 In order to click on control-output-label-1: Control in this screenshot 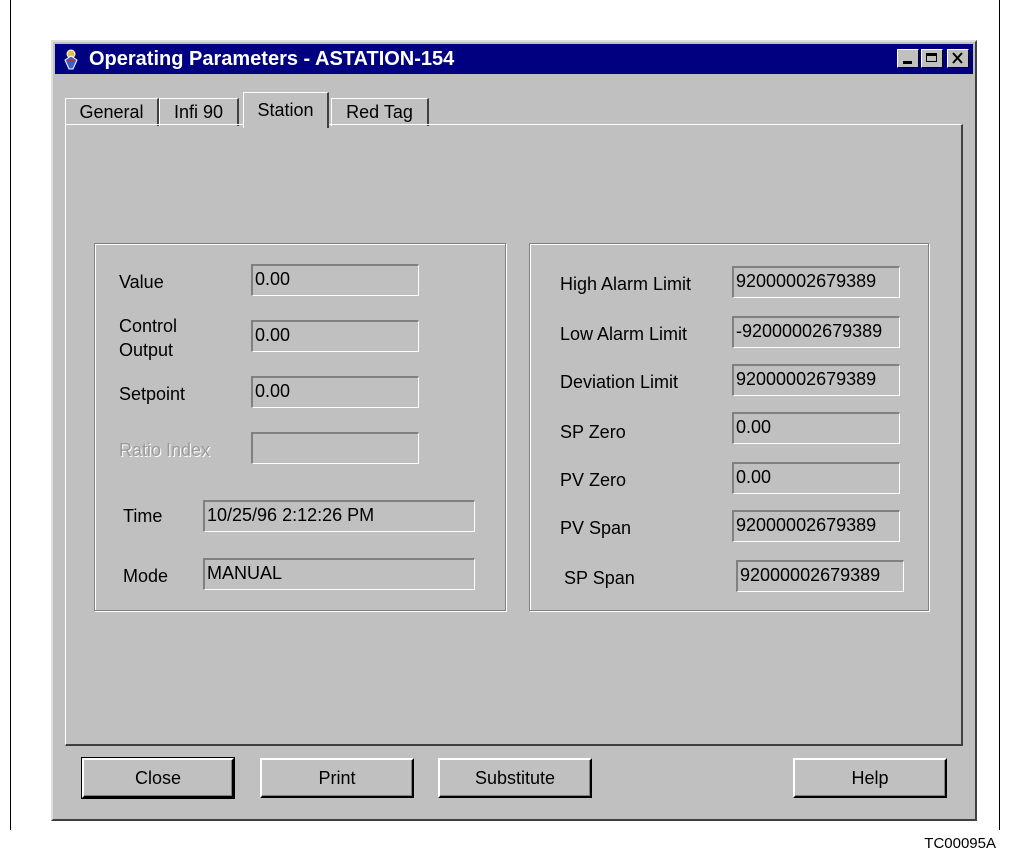, I will do `click(148, 326)`.